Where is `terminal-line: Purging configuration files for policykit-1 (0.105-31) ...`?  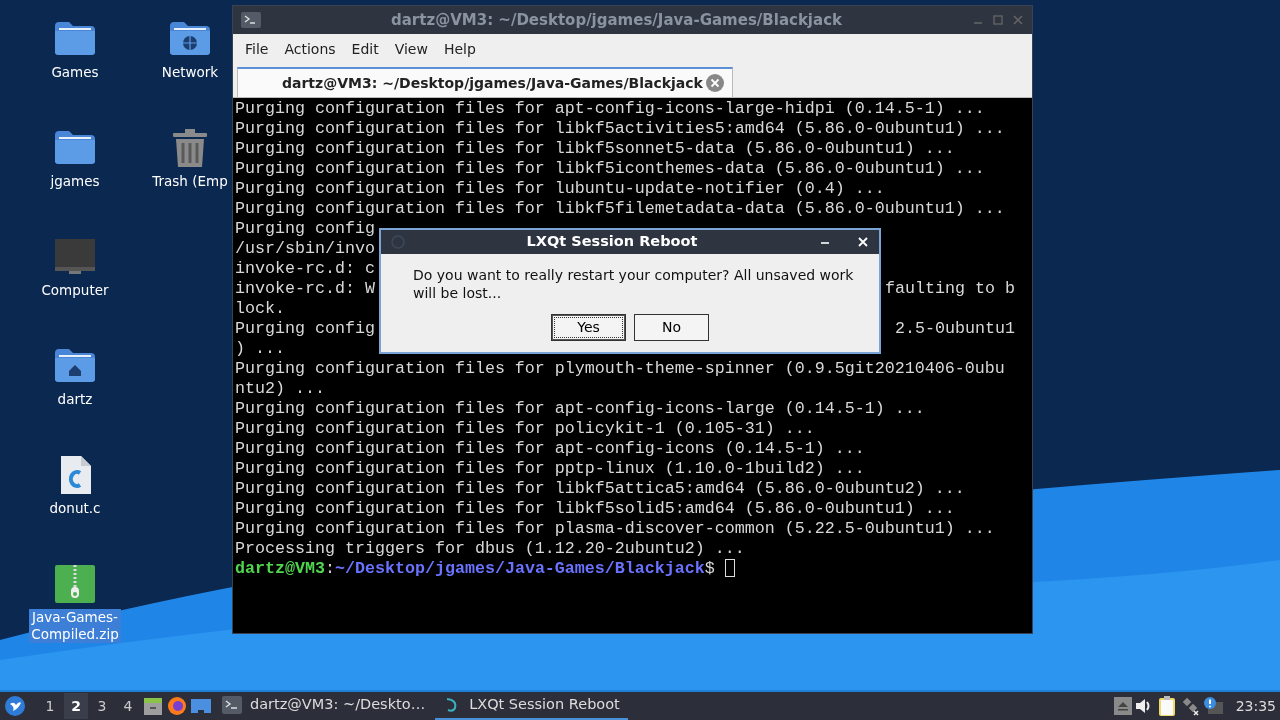
terminal-line: Purging configuration files for policykit-1 (0.105-31) ... is located at coordinates (525, 429).